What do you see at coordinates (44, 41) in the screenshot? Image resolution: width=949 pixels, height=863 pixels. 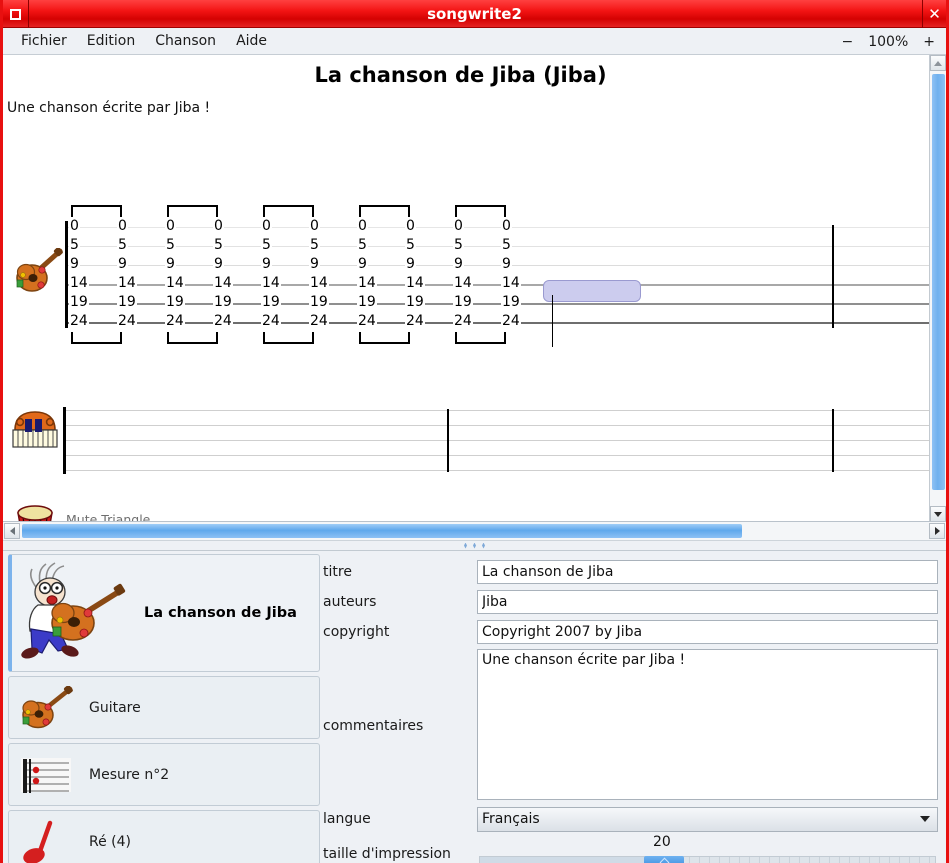 I see `menu-fichier: Fichier` at bounding box center [44, 41].